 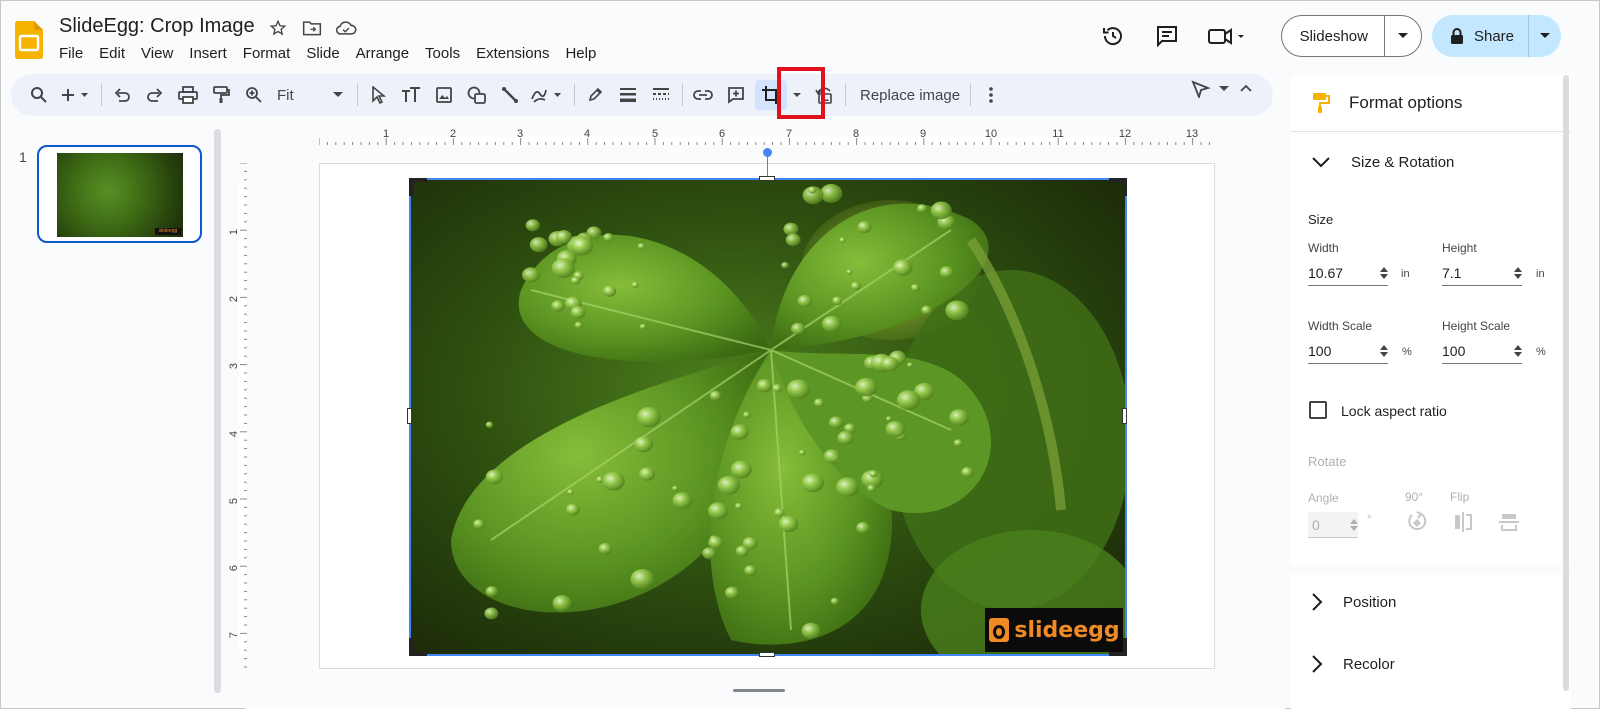 I want to click on filmstrip-scrollbar, so click(x=217, y=411).